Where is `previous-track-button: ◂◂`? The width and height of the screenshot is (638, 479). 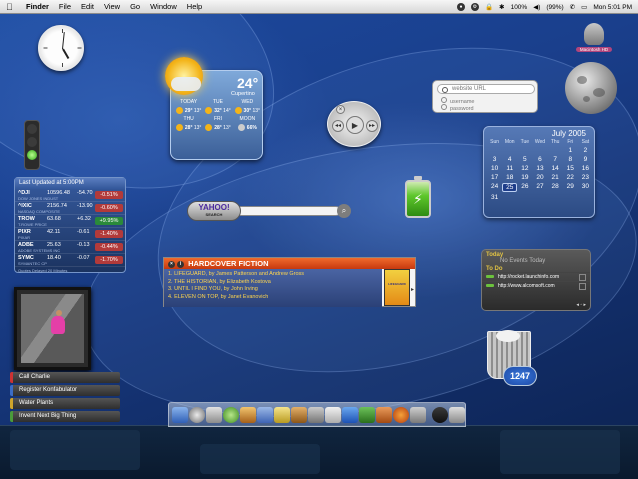
previous-track-button: ◂◂ is located at coordinates (338, 126).